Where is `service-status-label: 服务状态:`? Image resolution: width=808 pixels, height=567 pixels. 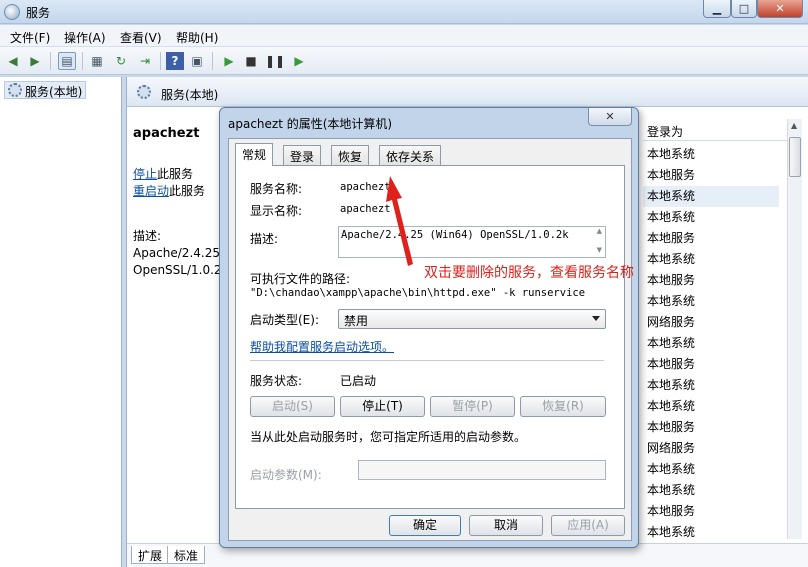 service-status-label: 服务状态: is located at coordinates (276, 381).